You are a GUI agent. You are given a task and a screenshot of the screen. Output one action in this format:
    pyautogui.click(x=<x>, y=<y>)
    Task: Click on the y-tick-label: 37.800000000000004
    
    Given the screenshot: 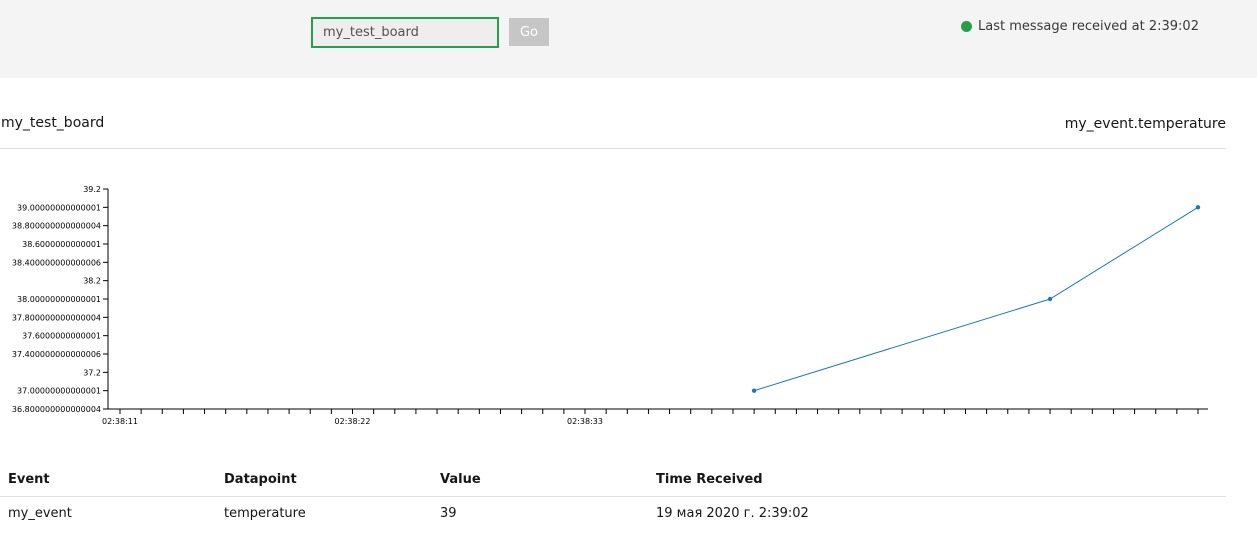 What is the action you would take?
    pyautogui.click(x=56, y=317)
    